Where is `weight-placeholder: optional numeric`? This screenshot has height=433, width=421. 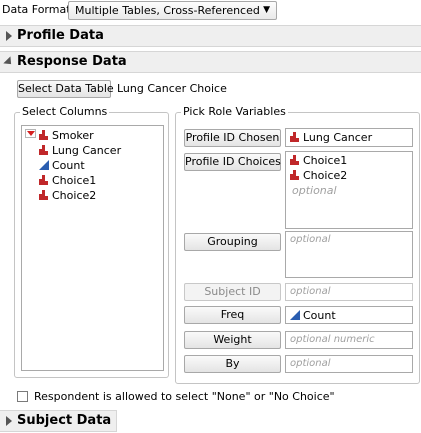
weight-placeholder: optional numeric is located at coordinates (332, 339).